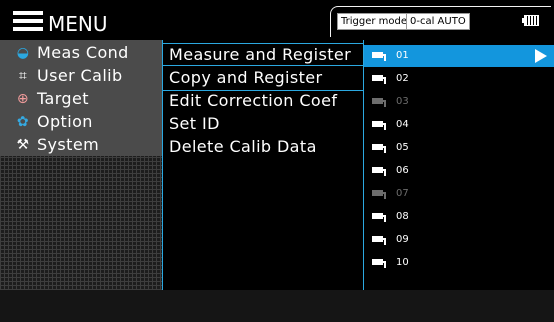  Describe the element at coordinates (23, 76) in the screenshot. I see `user-calib-icon: ⌗` at that location.